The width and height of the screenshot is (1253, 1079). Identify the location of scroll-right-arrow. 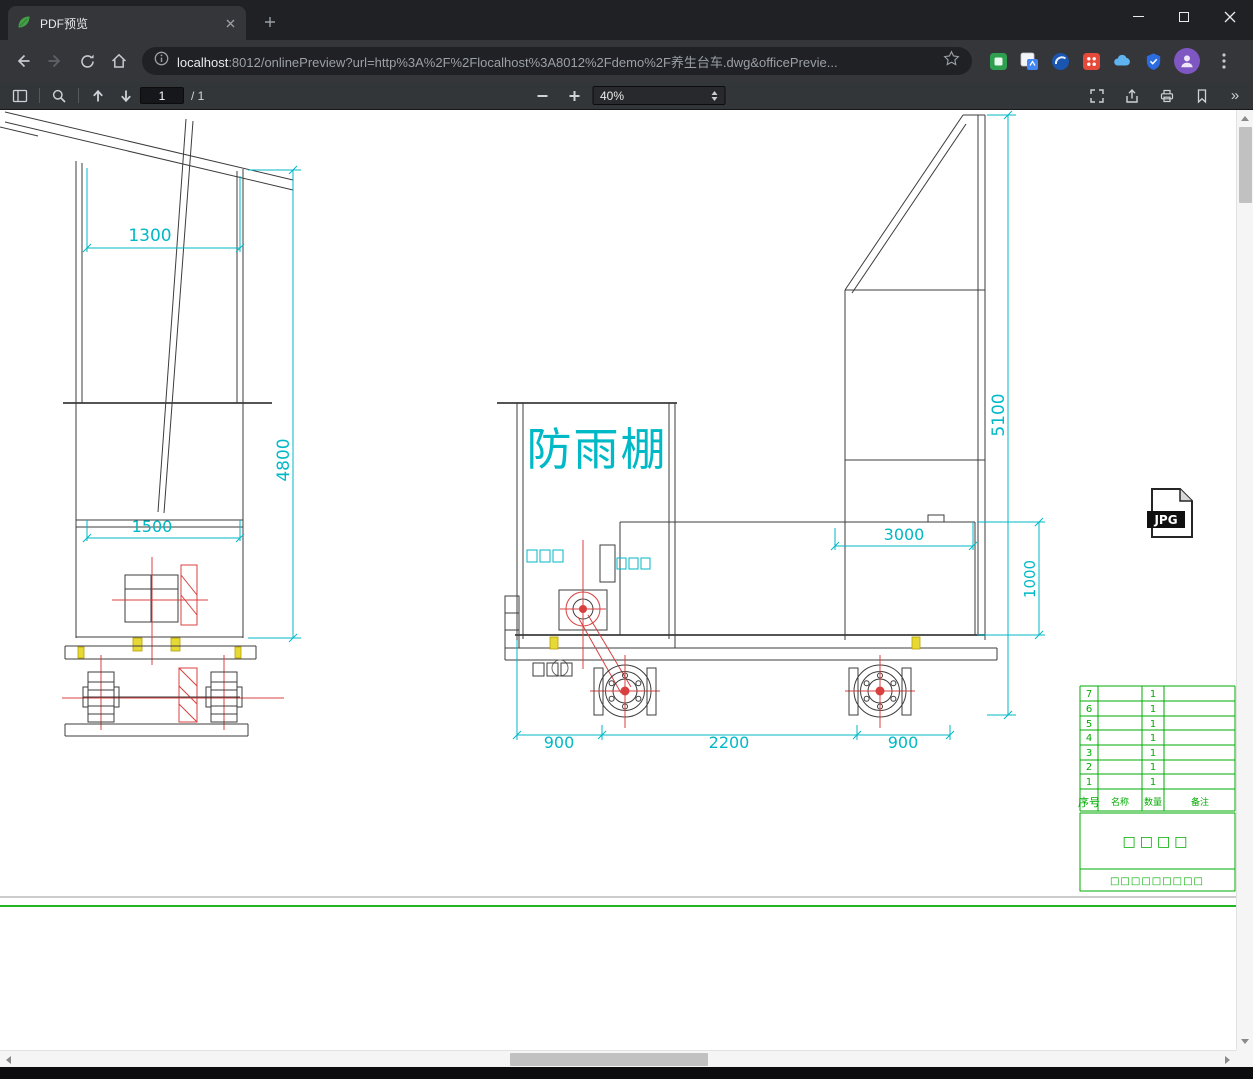
(1227, 1059).